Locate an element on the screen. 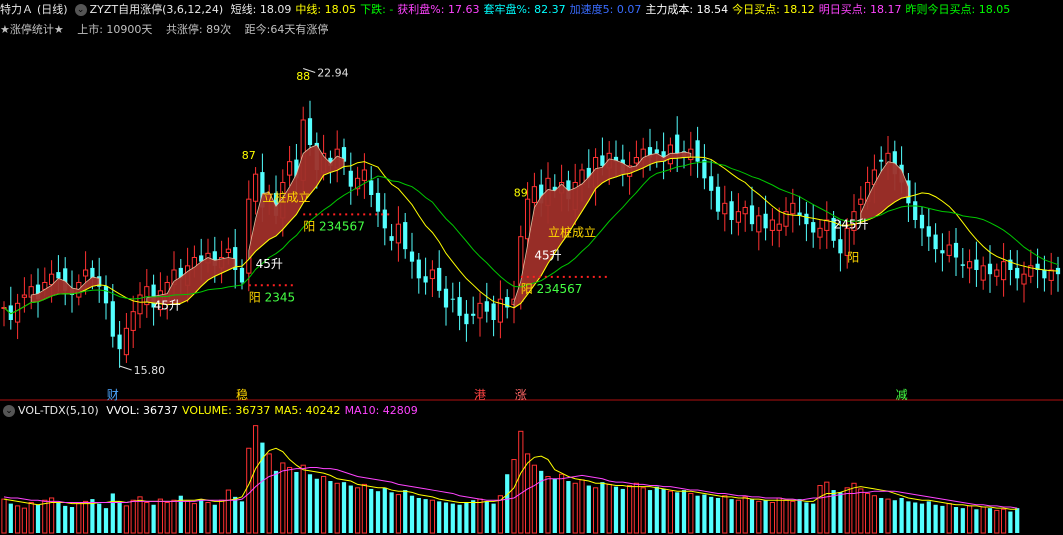 This screenshot has width=1063, height=535. limit-up-count-label: 88 is located at coordinates (303, 76).